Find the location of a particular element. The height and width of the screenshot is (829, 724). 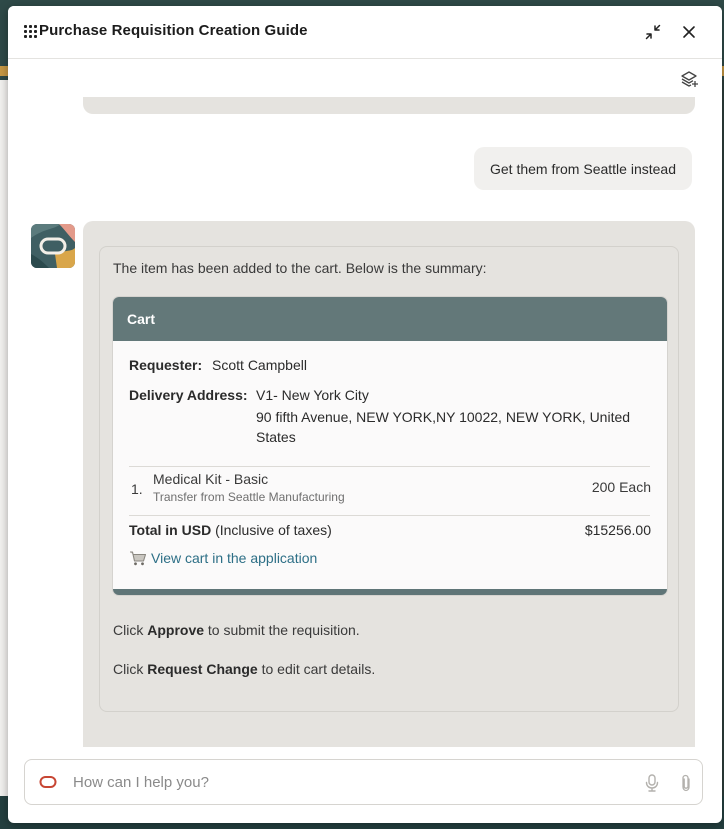

change-instruction-suffix: to edit cart details. is located at coordinates (316, 669).